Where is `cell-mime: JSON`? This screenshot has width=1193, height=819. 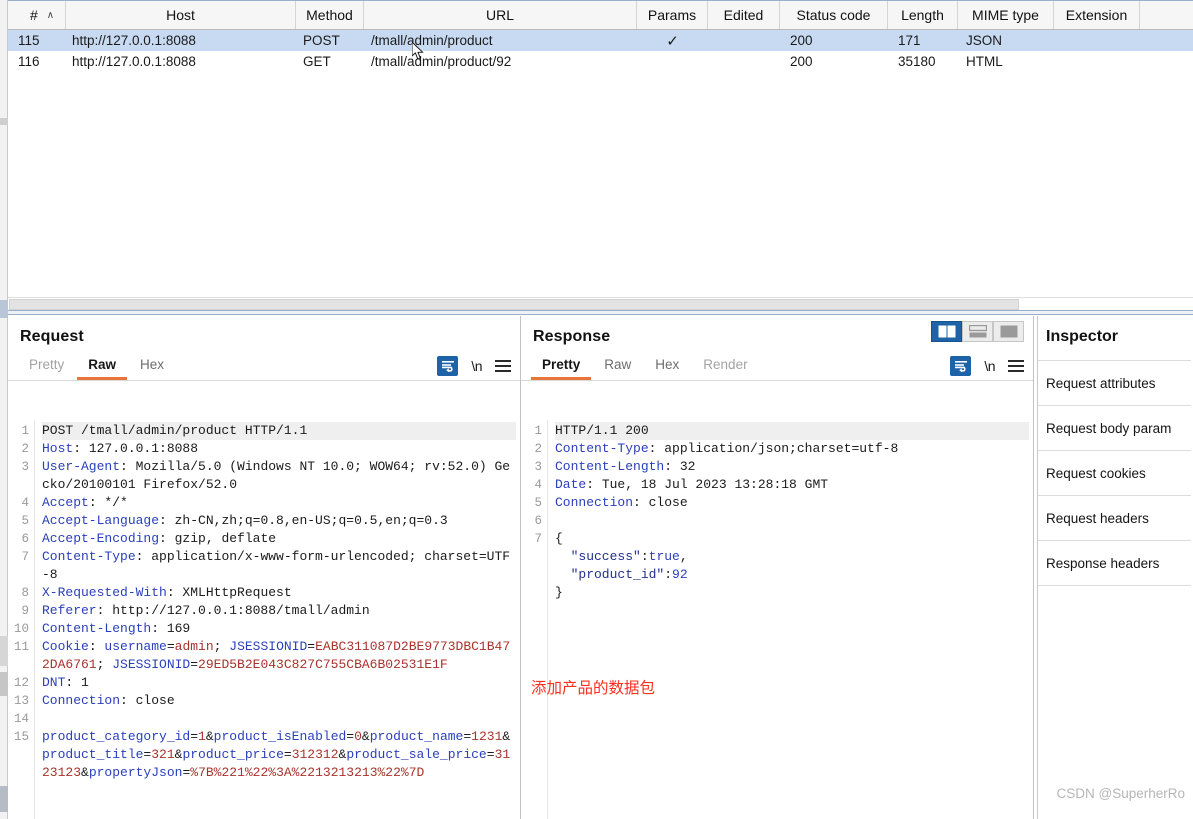 cell-mime: JSON is located at coordinates (984, 40).